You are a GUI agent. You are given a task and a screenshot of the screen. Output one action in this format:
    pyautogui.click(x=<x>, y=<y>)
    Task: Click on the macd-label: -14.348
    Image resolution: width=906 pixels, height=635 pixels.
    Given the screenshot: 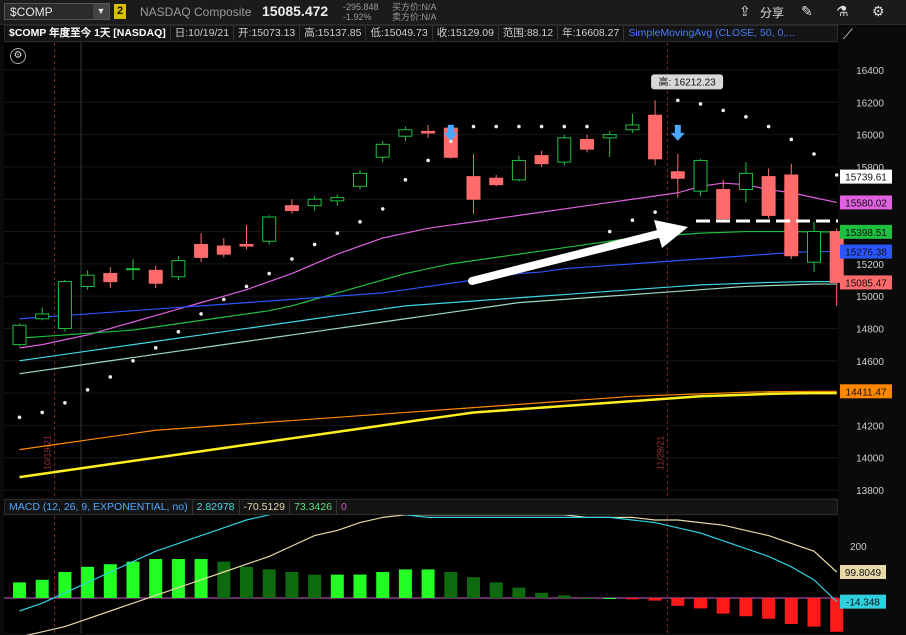 What is the action you would take?
    pyautogui.click(x=863, y=603)
    